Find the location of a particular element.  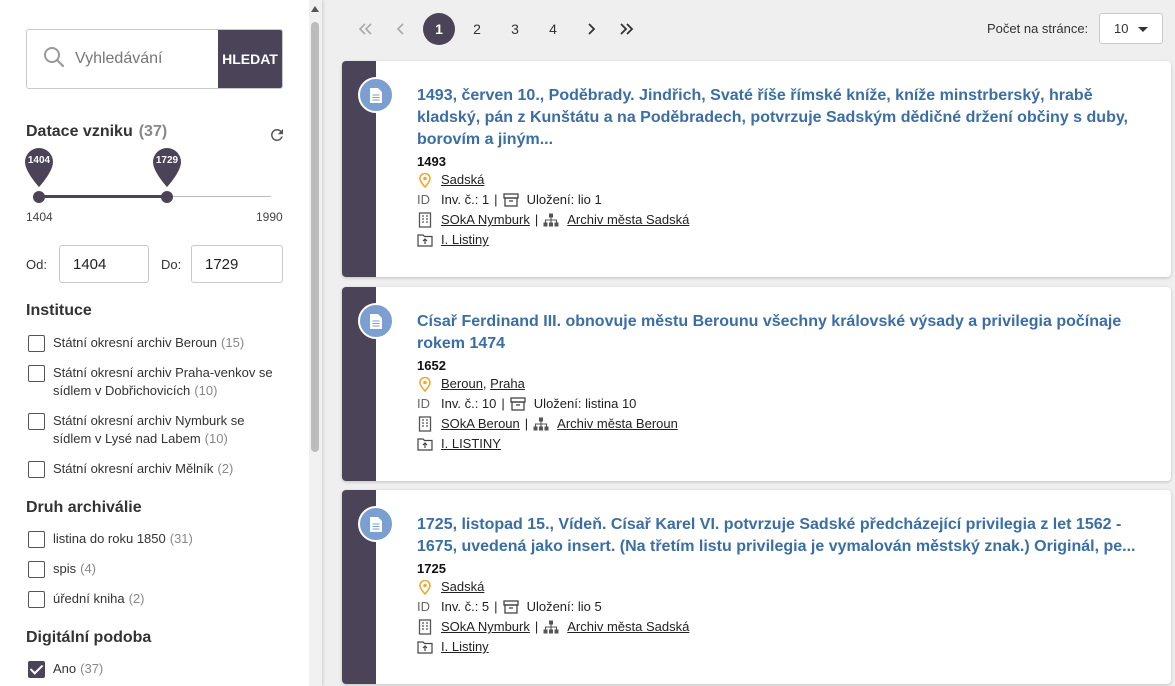

inventory-row: ID Inv. č.: 10 | Uložení: listina 10 is located at coordinates (784, 404).